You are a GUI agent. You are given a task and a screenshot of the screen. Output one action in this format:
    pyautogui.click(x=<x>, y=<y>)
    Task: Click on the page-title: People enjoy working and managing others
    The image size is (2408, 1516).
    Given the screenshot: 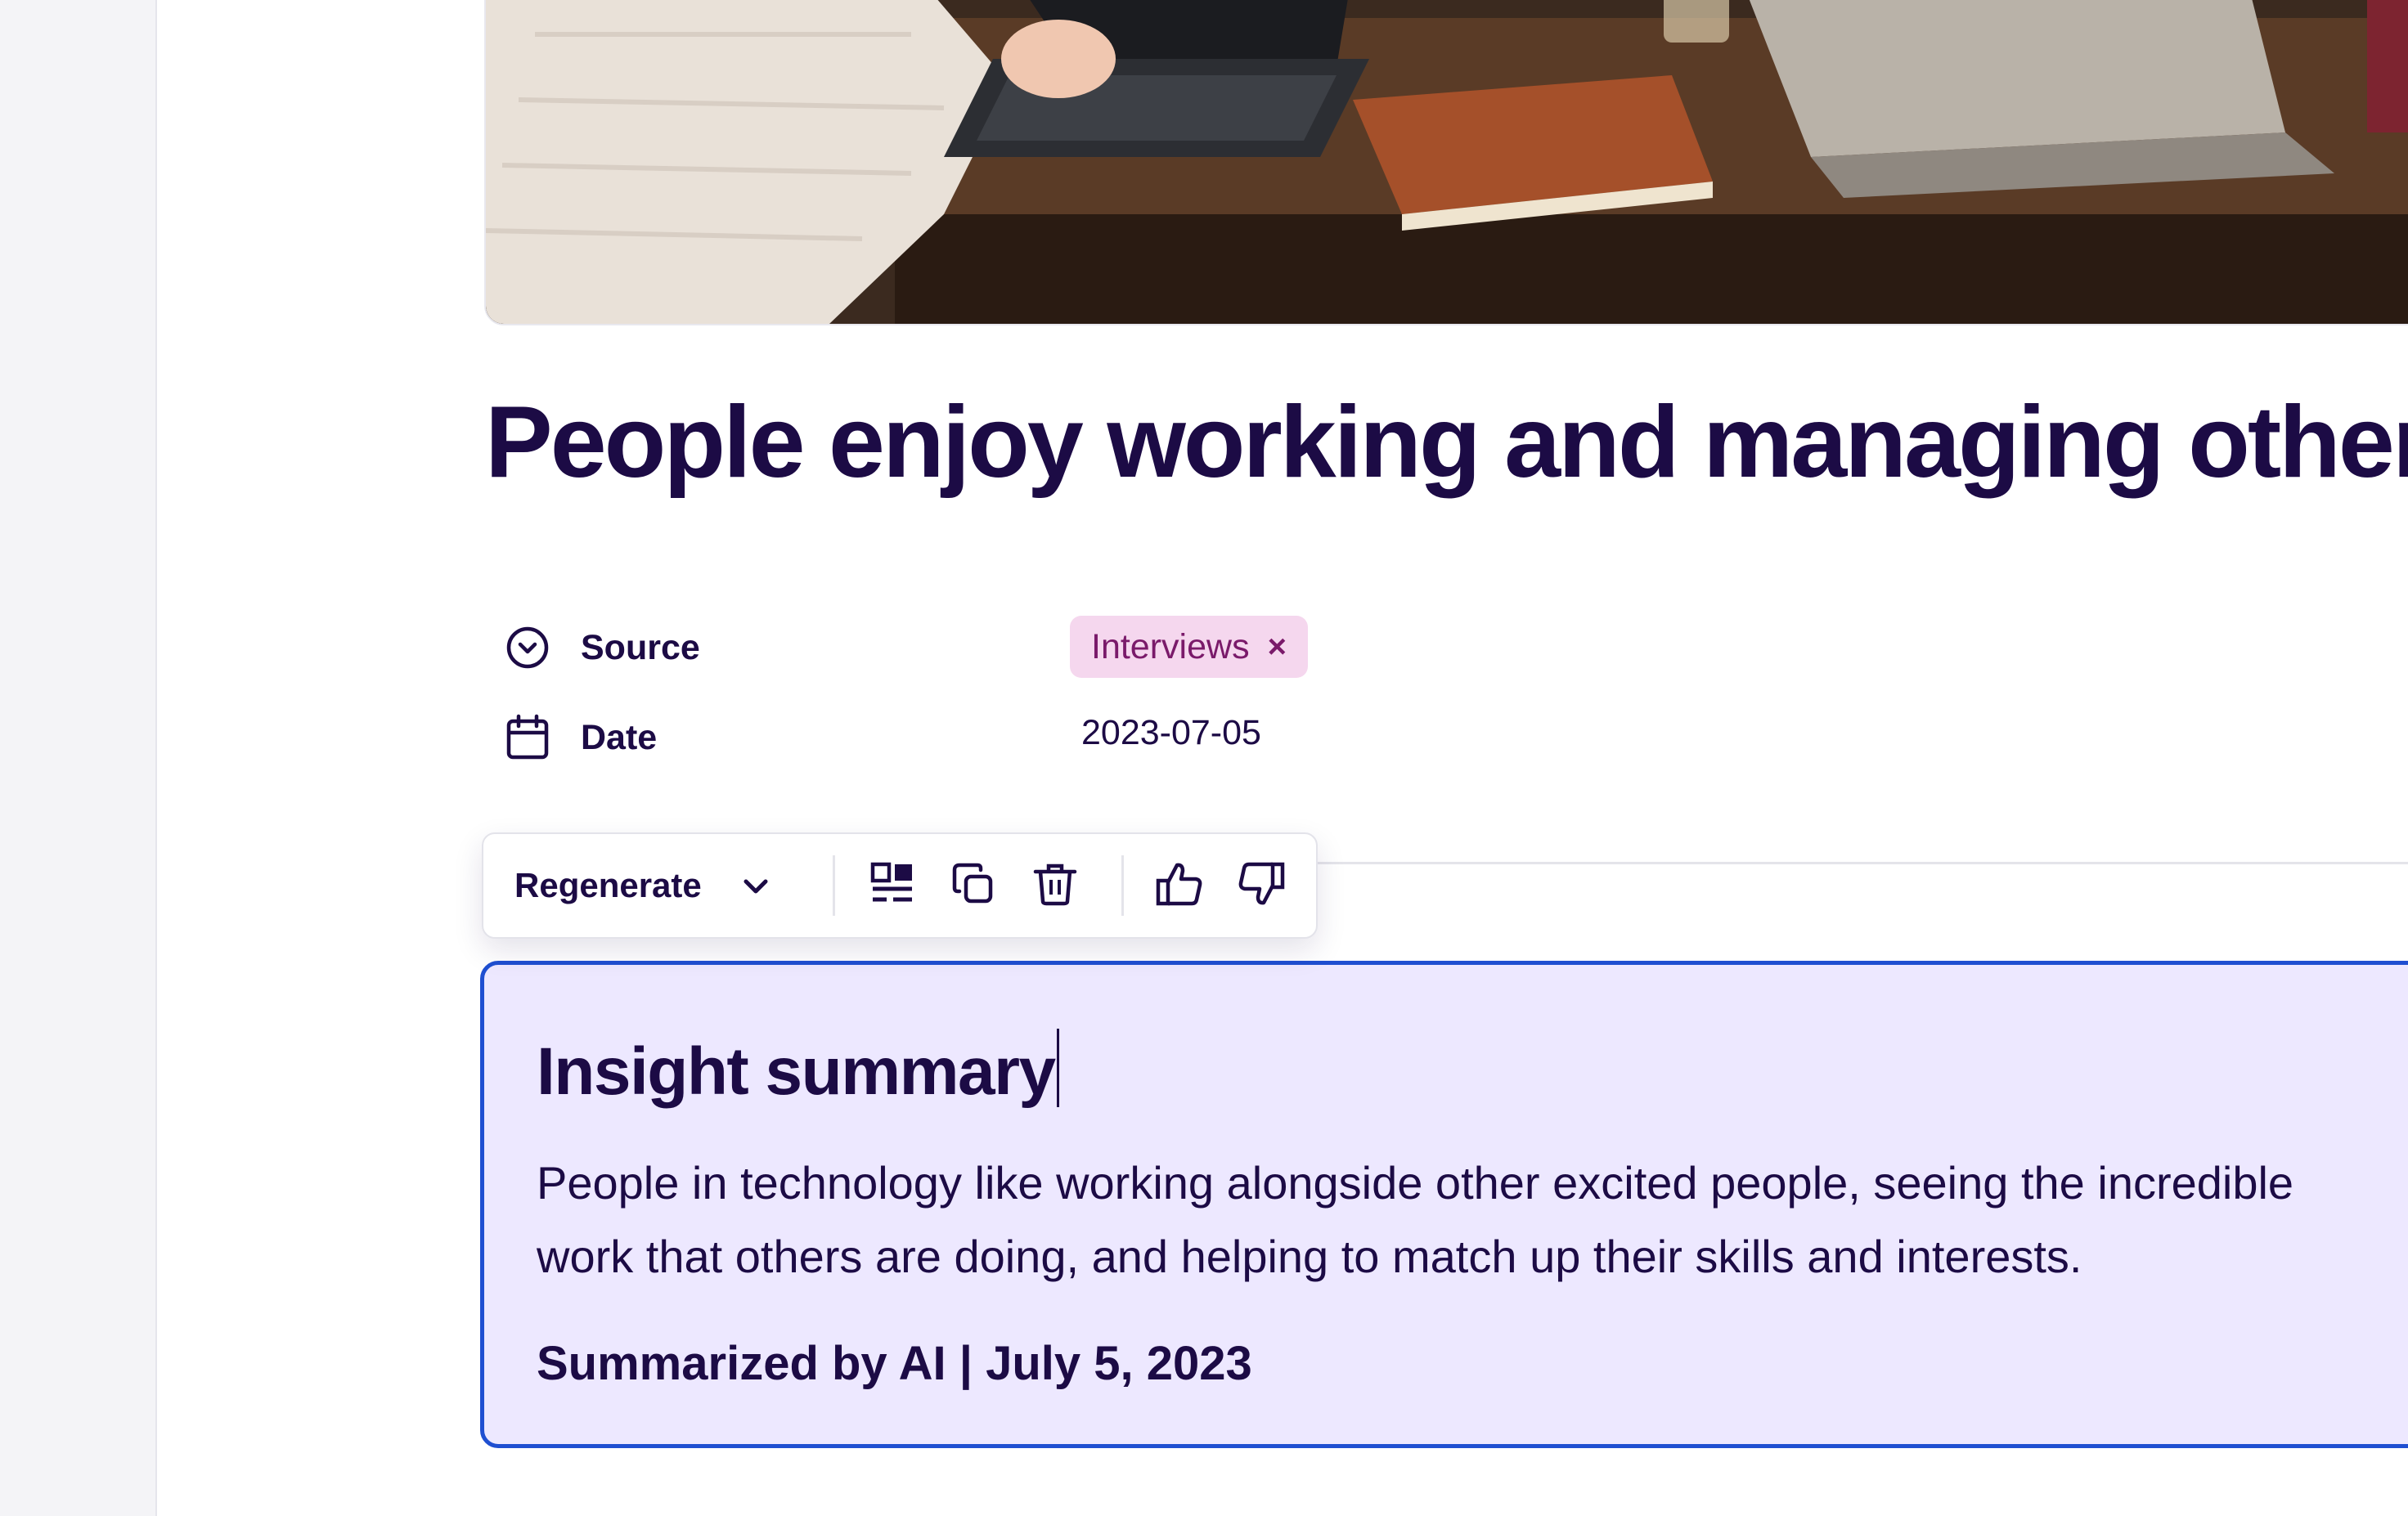 What is the action you would take?
    pyautogui.click(x=1447, y=443)
    